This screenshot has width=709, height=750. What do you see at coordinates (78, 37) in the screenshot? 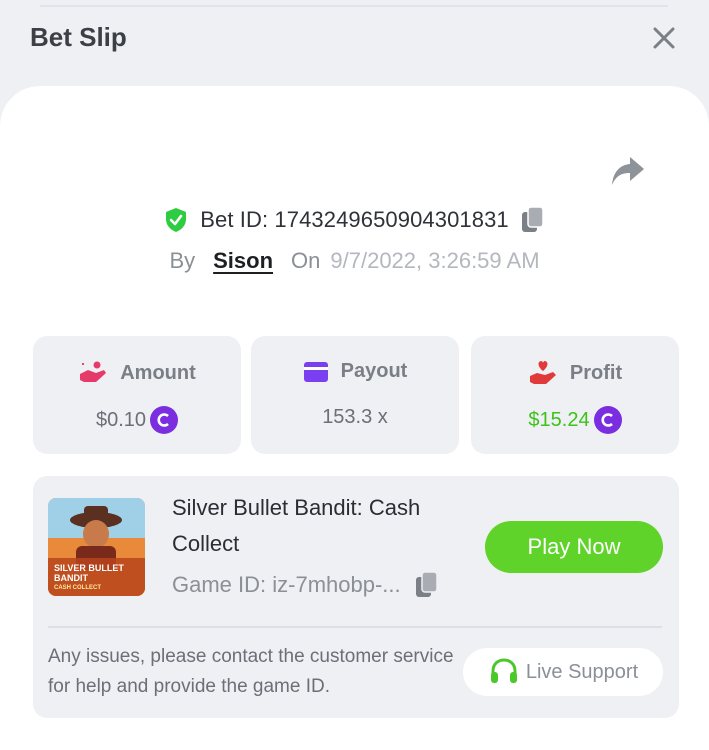
I see `page-title: Bet Slip` at bounding box center [78, 37].